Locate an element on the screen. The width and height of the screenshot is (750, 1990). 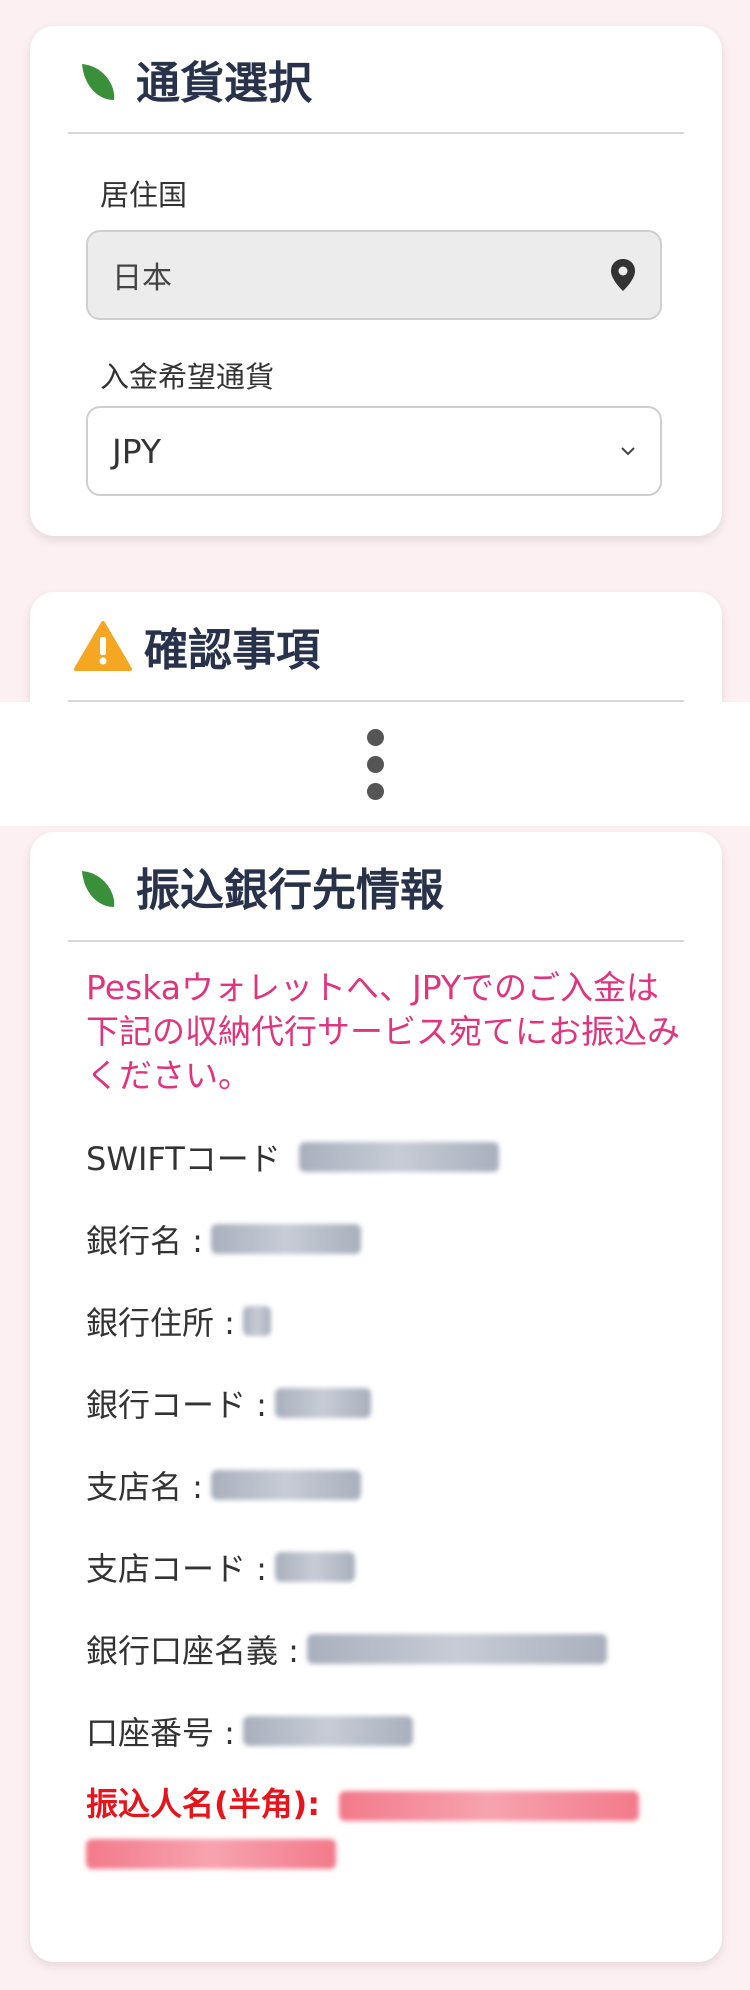
payer-name-label: 振込人名(半角): is located at coordinates (203, 1804).